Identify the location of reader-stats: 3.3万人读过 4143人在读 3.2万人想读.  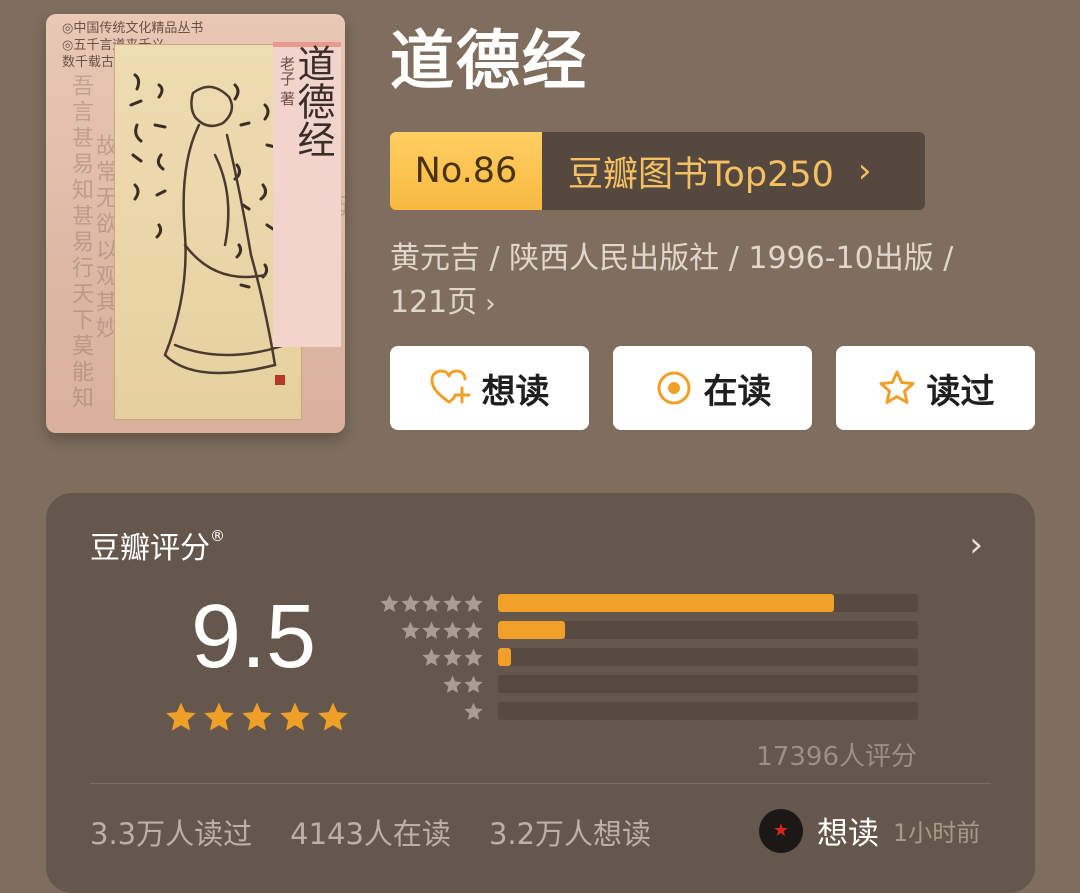
(370, 832).